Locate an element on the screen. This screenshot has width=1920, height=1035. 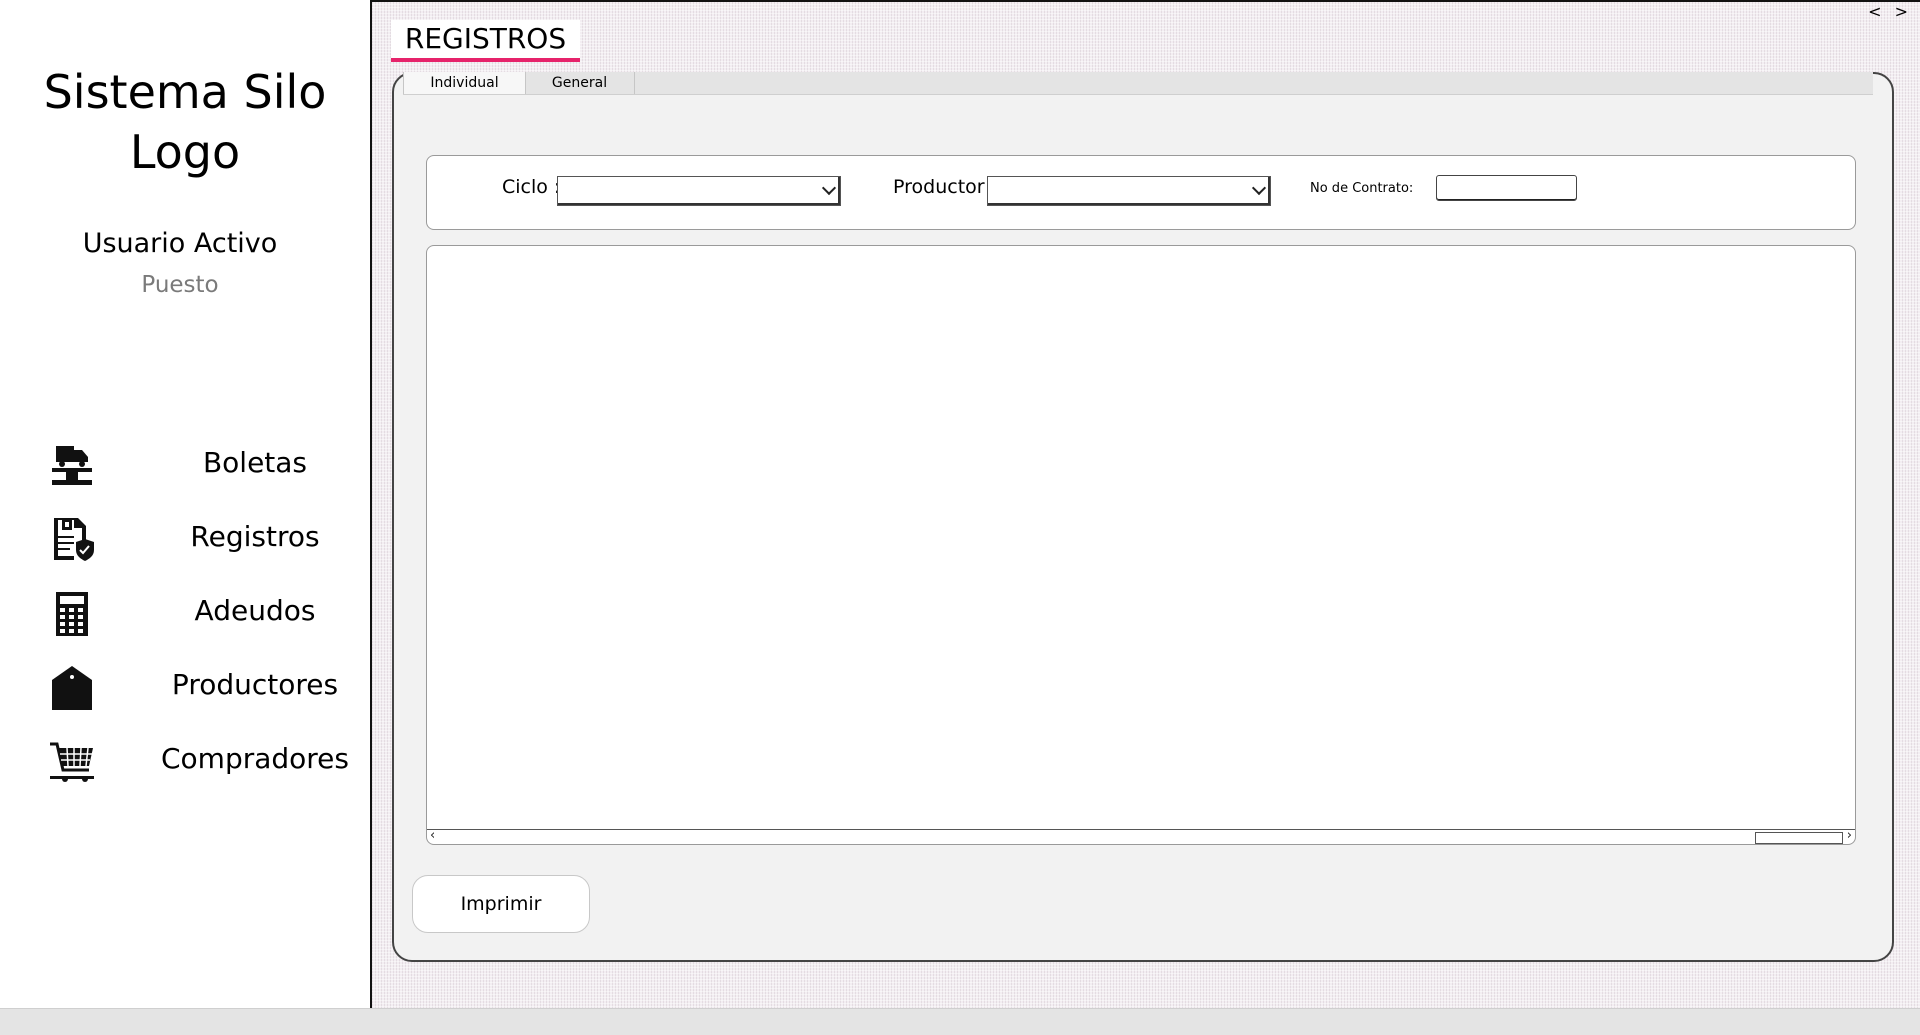
productor-label: Productor is located at coordinates (939, 187).